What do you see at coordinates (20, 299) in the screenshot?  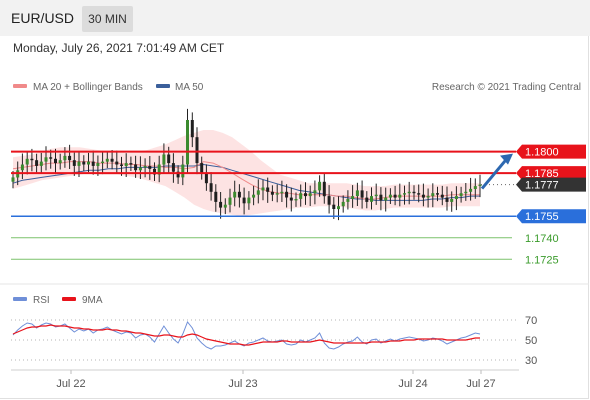 I see `rsi-legend-swatch` at bounding box center [20, 299].